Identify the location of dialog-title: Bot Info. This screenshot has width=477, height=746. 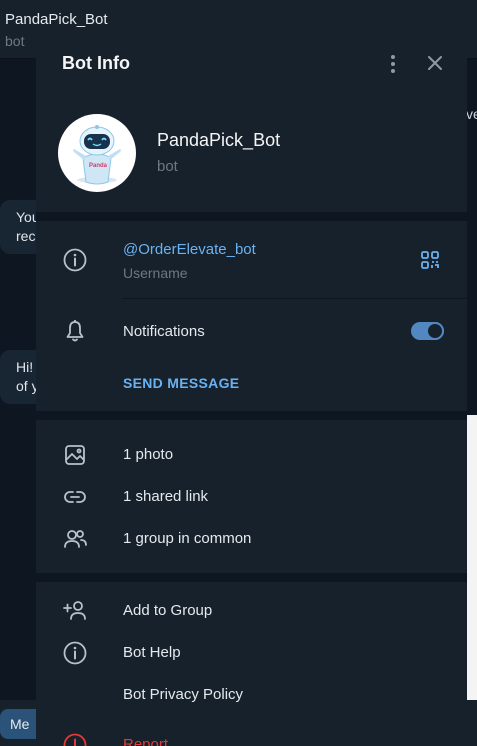
(96, 63).